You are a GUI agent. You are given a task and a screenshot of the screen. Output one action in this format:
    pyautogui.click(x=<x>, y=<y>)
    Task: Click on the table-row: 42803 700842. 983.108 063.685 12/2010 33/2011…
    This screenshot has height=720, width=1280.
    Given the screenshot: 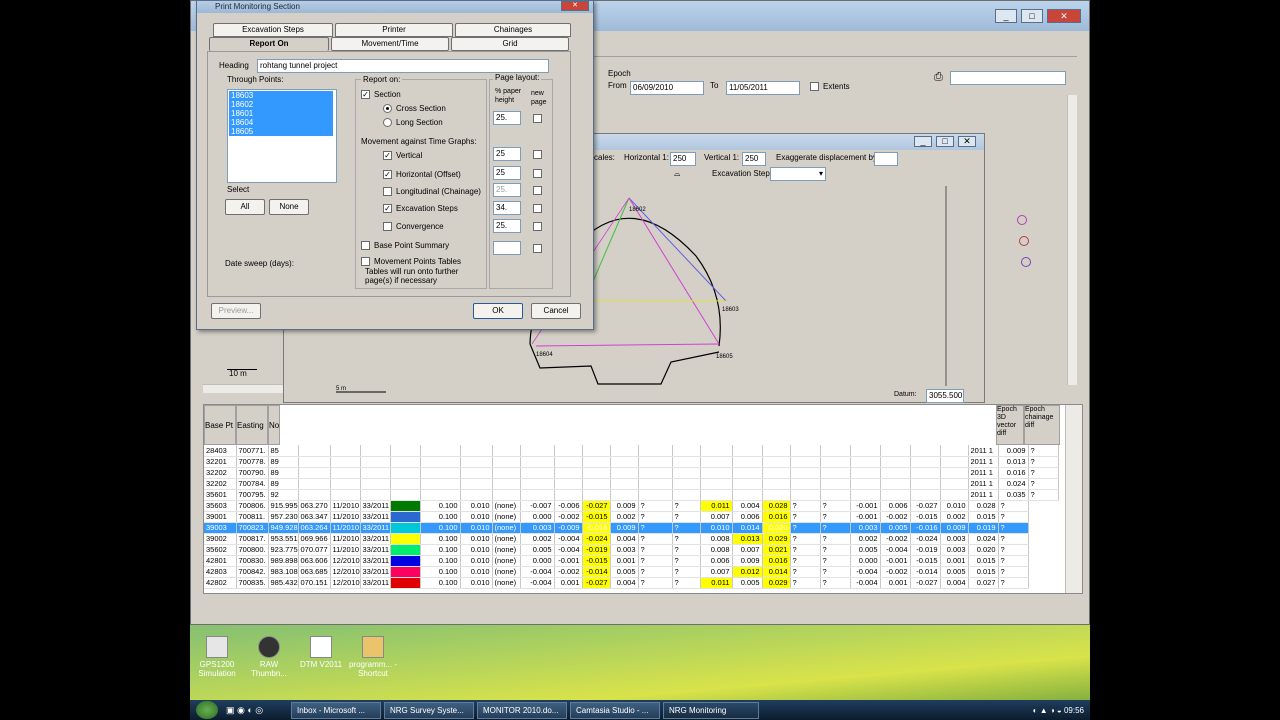 What is the action you would take?
    pyautogui.click(x=631, y=572)
    